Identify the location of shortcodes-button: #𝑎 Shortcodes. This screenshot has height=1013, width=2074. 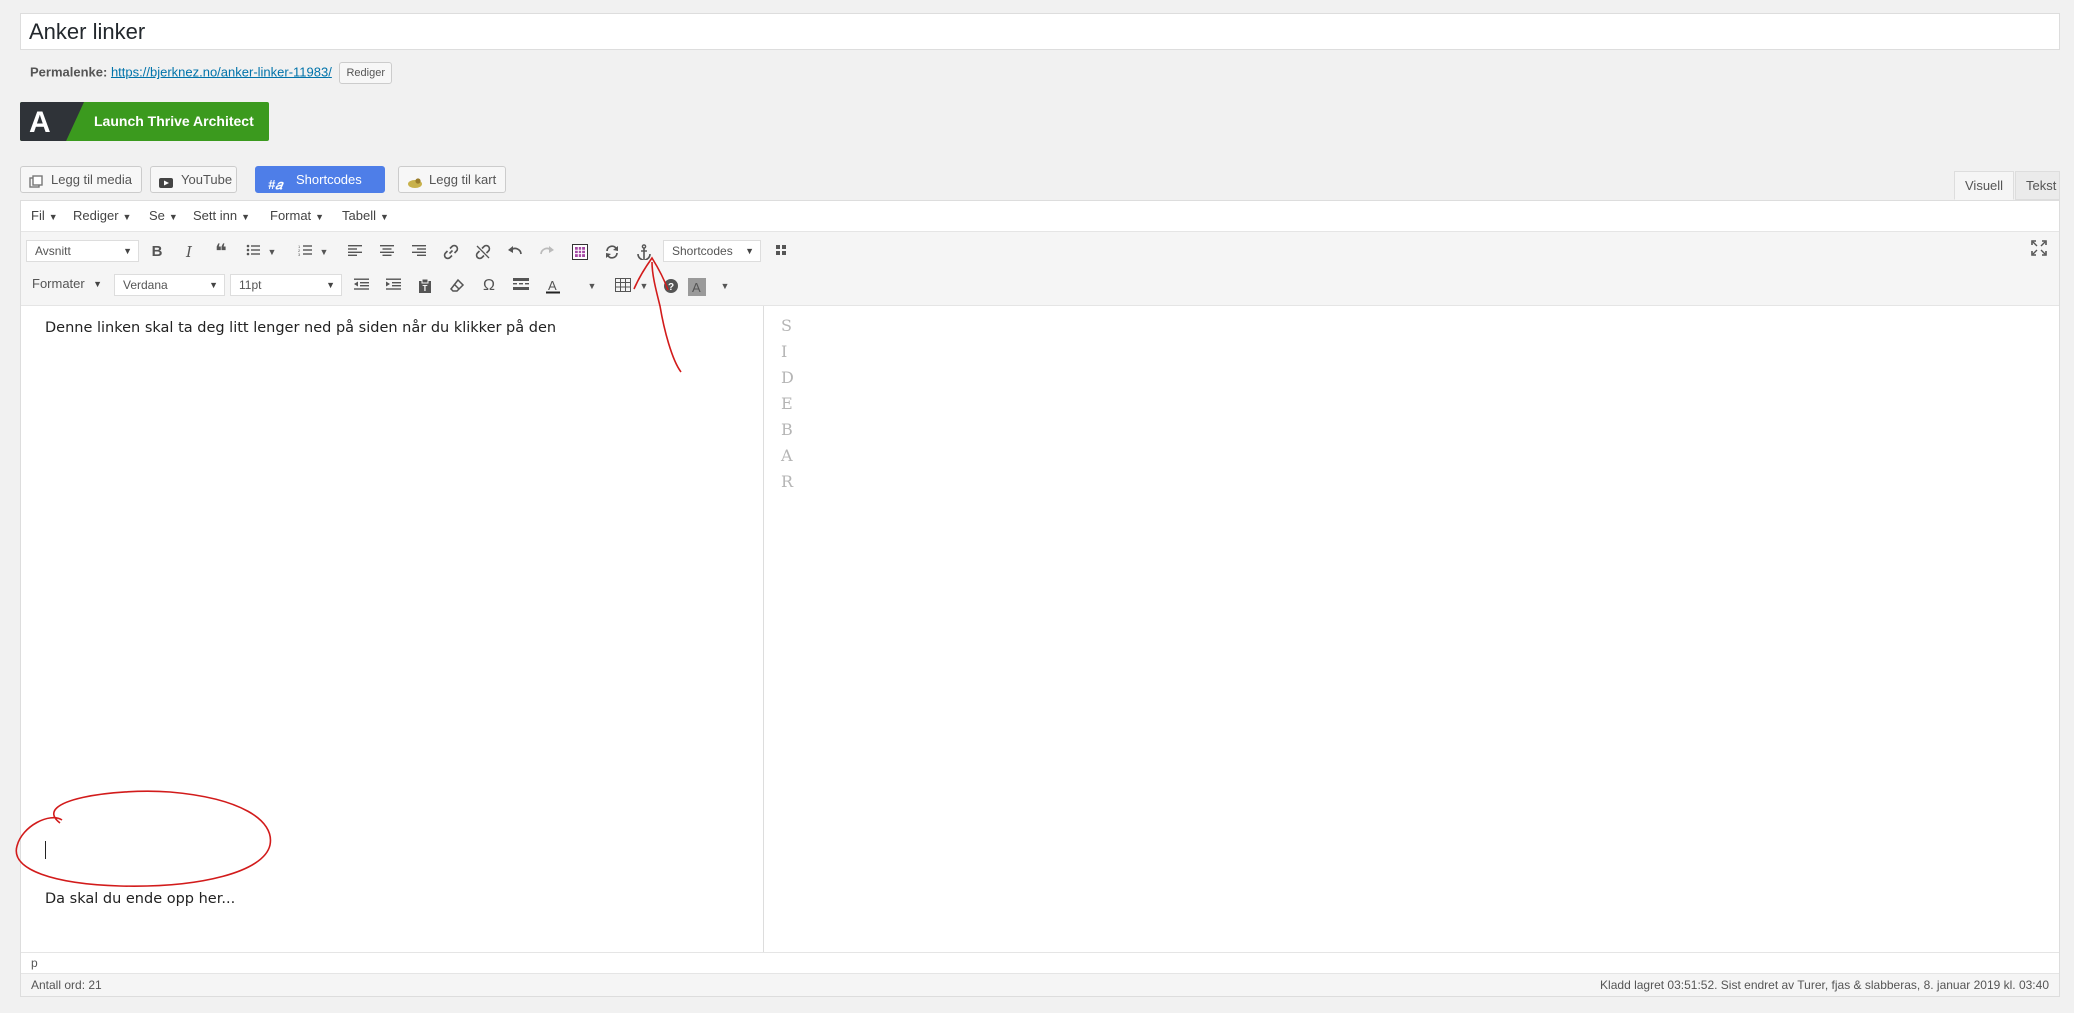
(320, 179).